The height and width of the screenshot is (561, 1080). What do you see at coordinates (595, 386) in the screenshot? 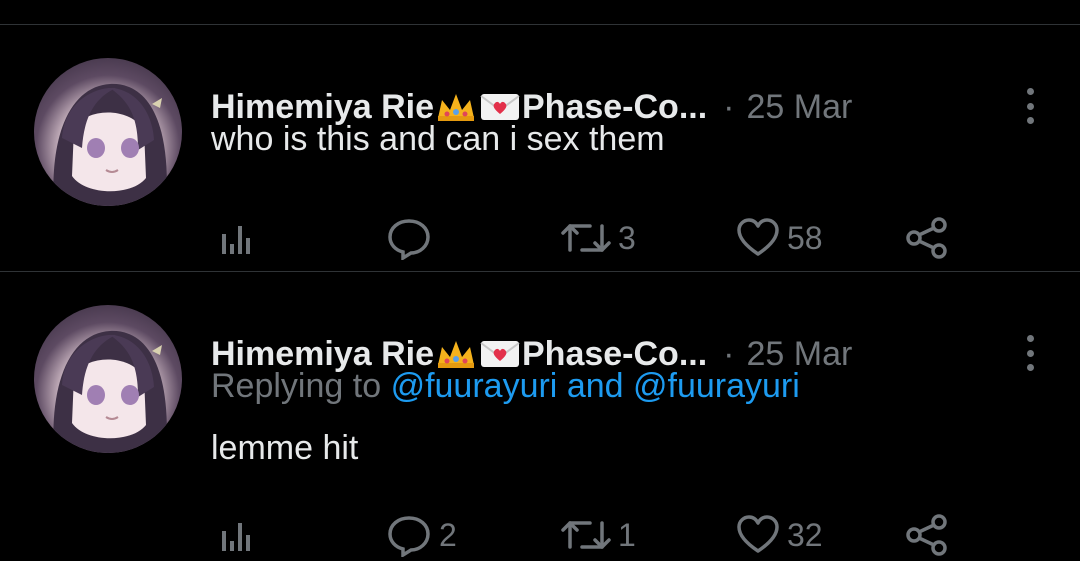
I see `mention-and: and` at bounding box center [595, 386].